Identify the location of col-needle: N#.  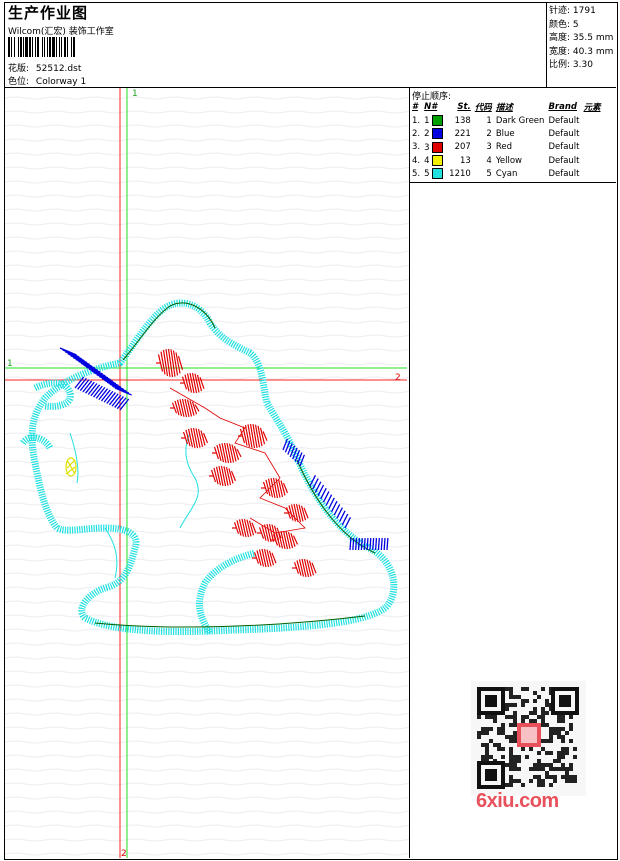
(431, 107).